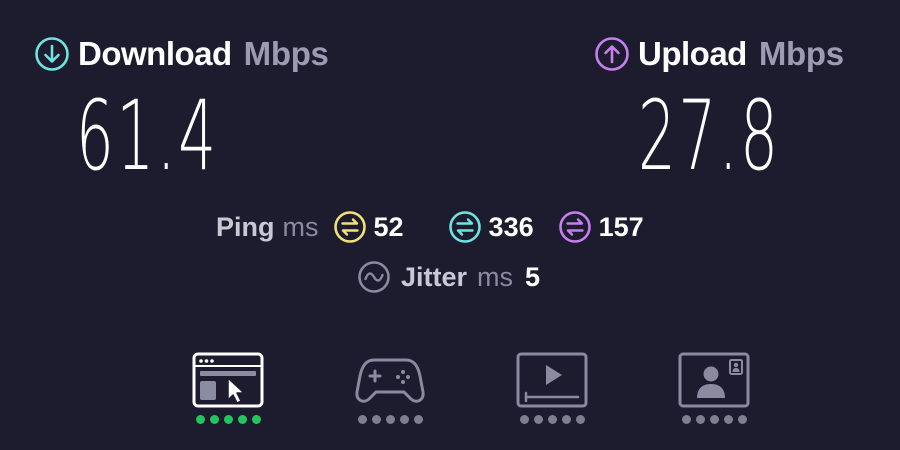 This screenshot has width=900, height=450. Describe the element at coordinates (495, 276) in the screenshot. I see `jitter-unit: ms` at that location.